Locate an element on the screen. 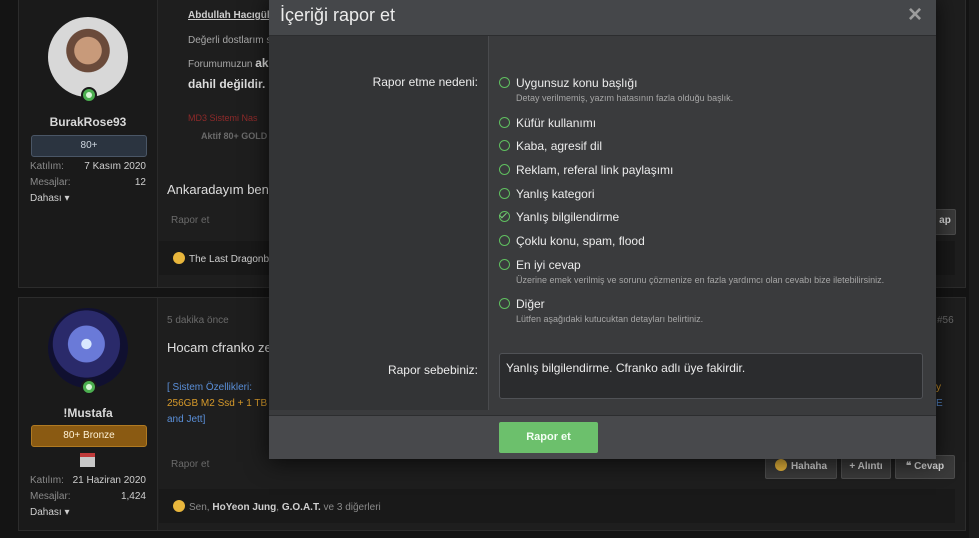  message-label: Rapor sebebiniz: is located at coordinates (432, 370).